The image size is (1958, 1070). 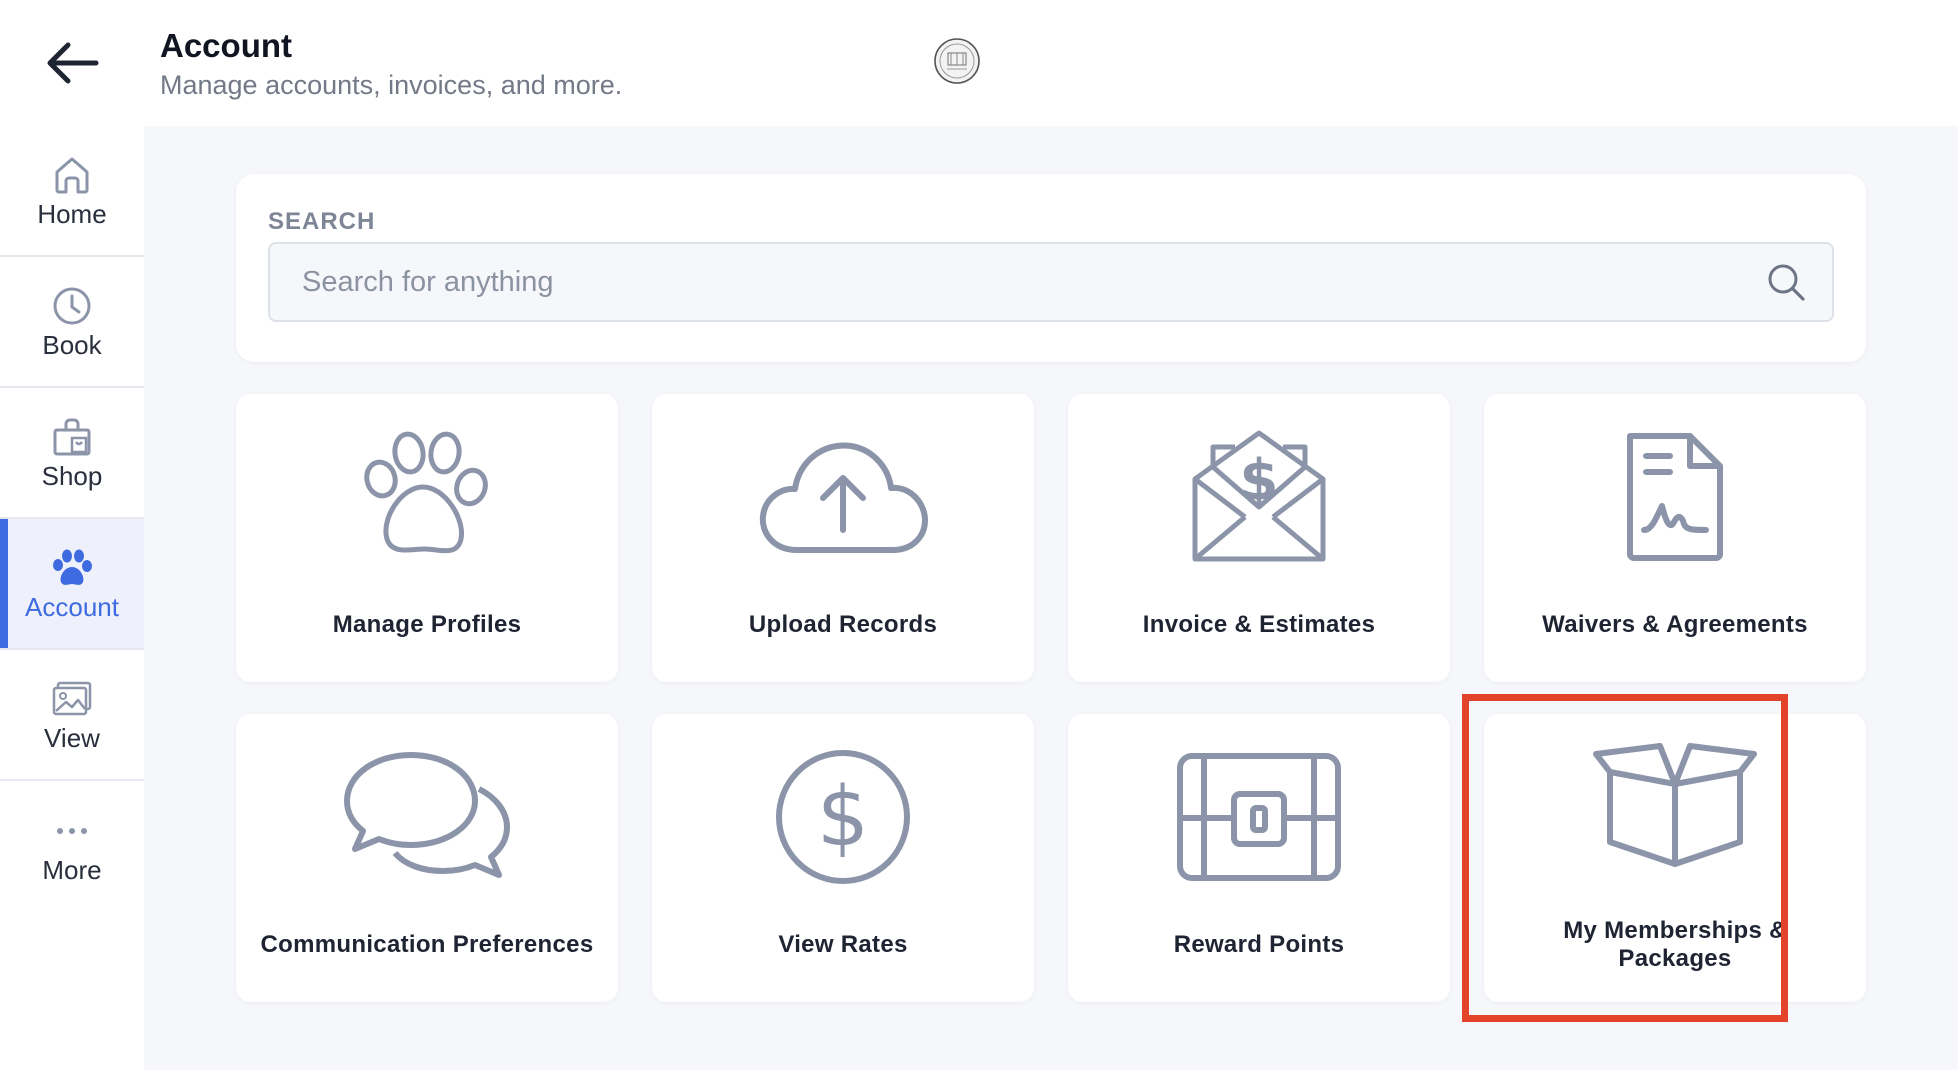 What do you see at coordinates (427, 944) in the screenshot?
I see `tile-label: Communication Preferences` at bounding box center [427, 944].